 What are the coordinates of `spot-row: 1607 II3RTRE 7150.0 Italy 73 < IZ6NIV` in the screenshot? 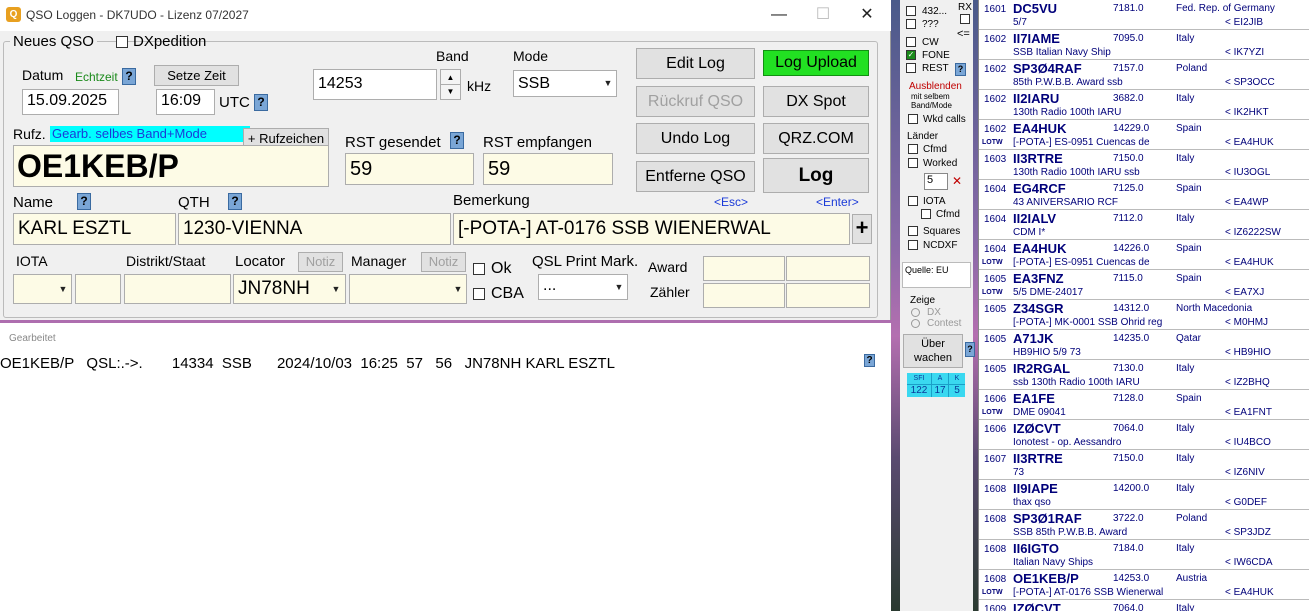 It's located at (1144, 465).